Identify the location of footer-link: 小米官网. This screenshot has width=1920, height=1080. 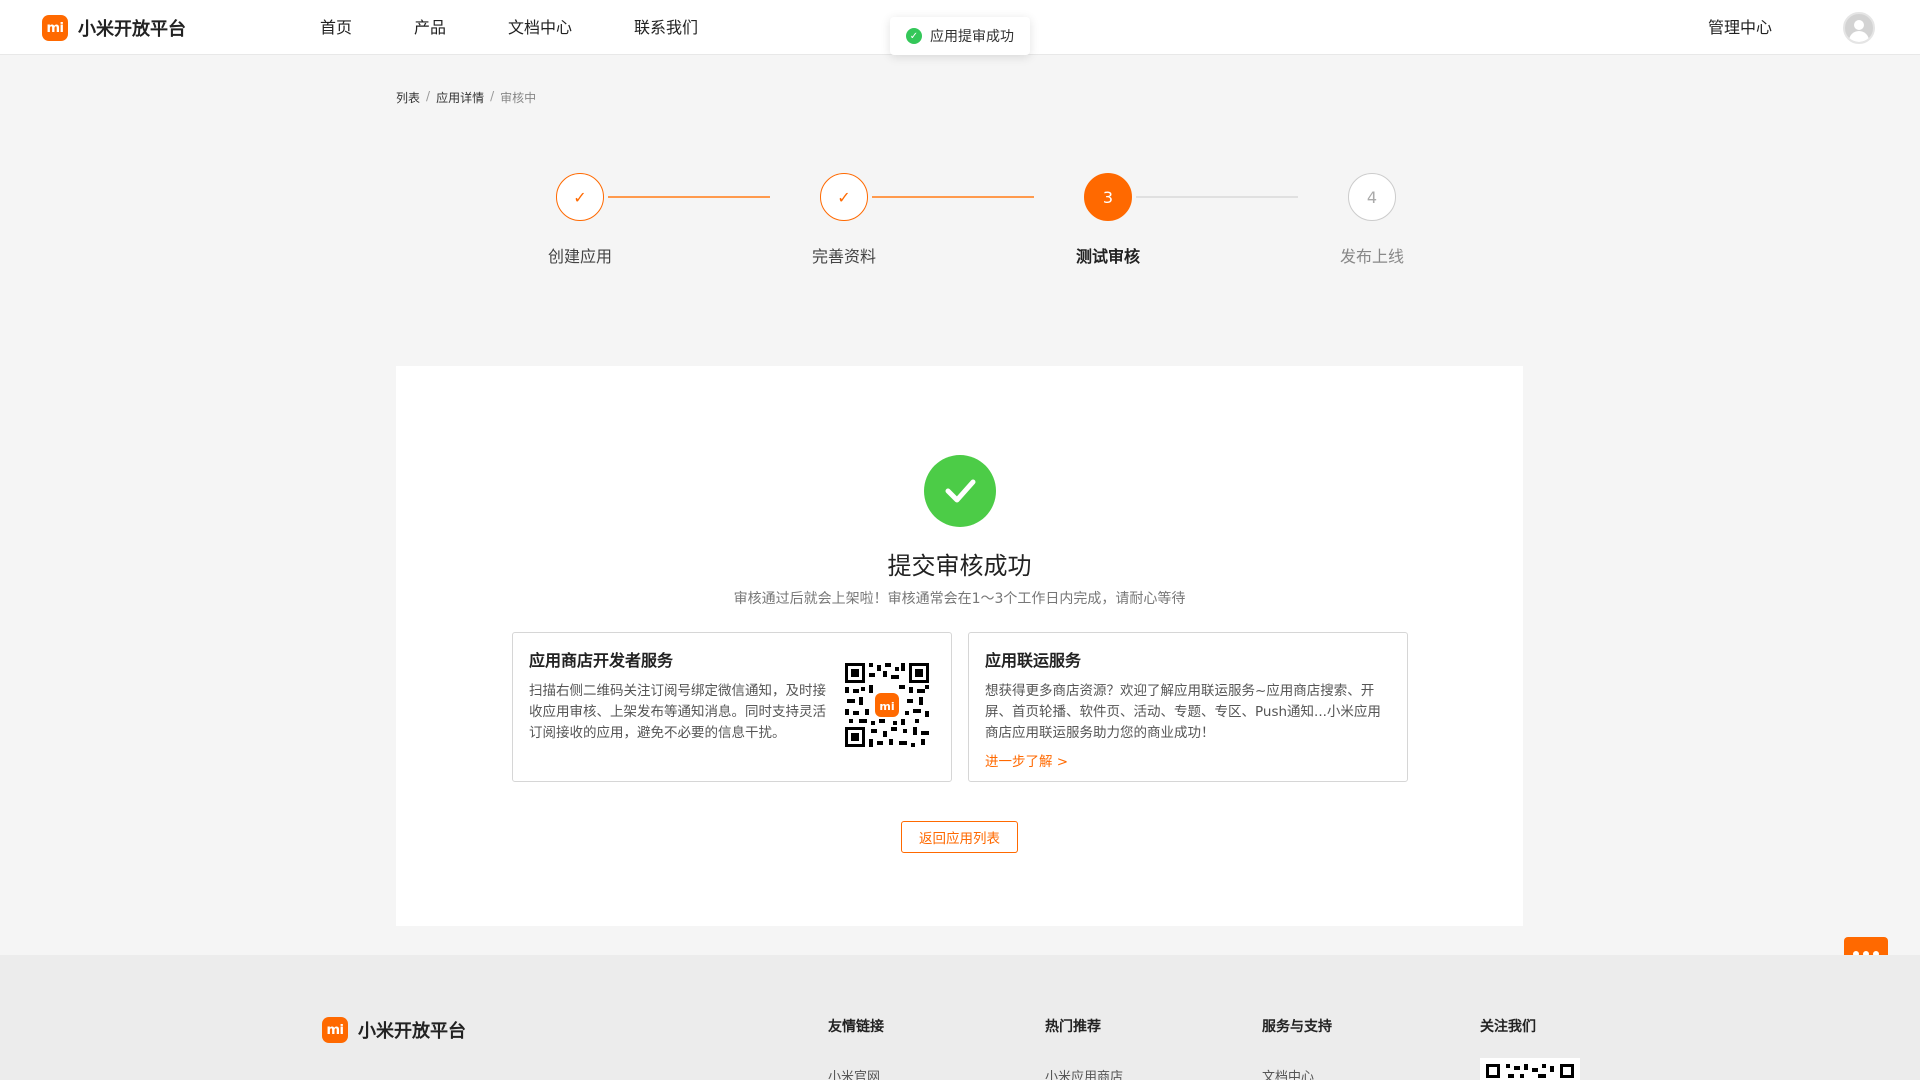
(856, 1073).